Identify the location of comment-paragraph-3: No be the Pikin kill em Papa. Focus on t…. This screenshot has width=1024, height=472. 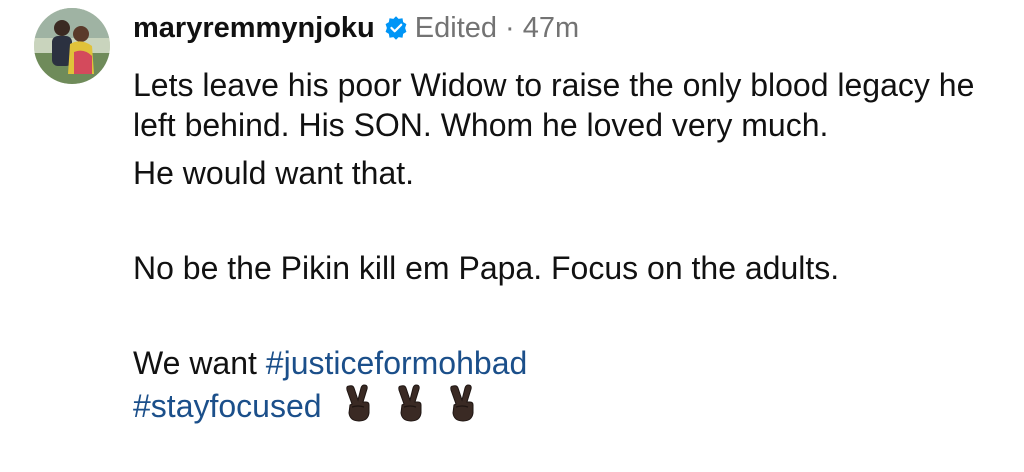
(486, 268).